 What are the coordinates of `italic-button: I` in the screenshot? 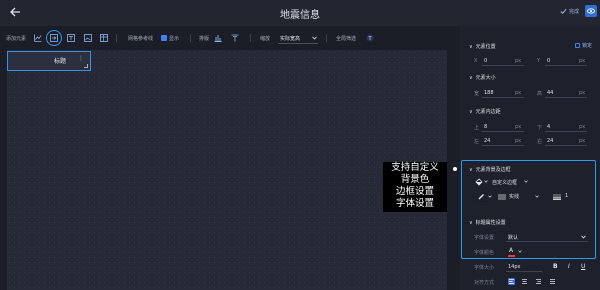 It's located at (569, 266).